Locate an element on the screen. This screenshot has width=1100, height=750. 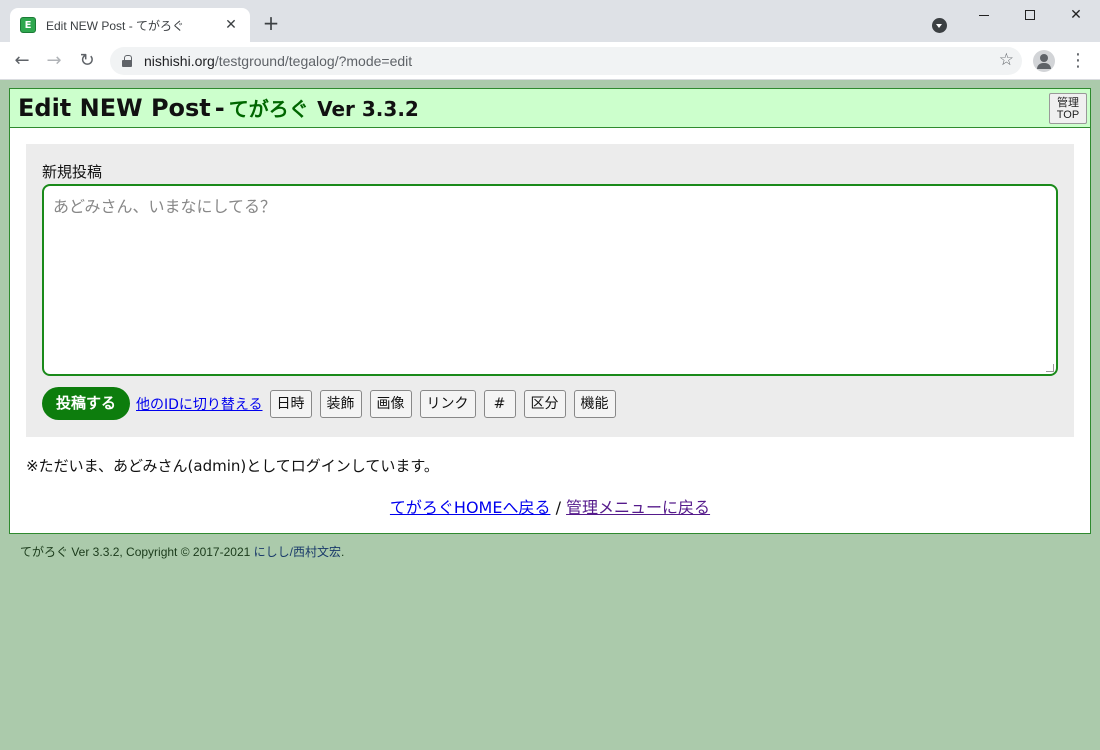
bottom-links: てがろぐHOMEへ戻る / 管理メニューに戻る is located at coordinates (550, 506).